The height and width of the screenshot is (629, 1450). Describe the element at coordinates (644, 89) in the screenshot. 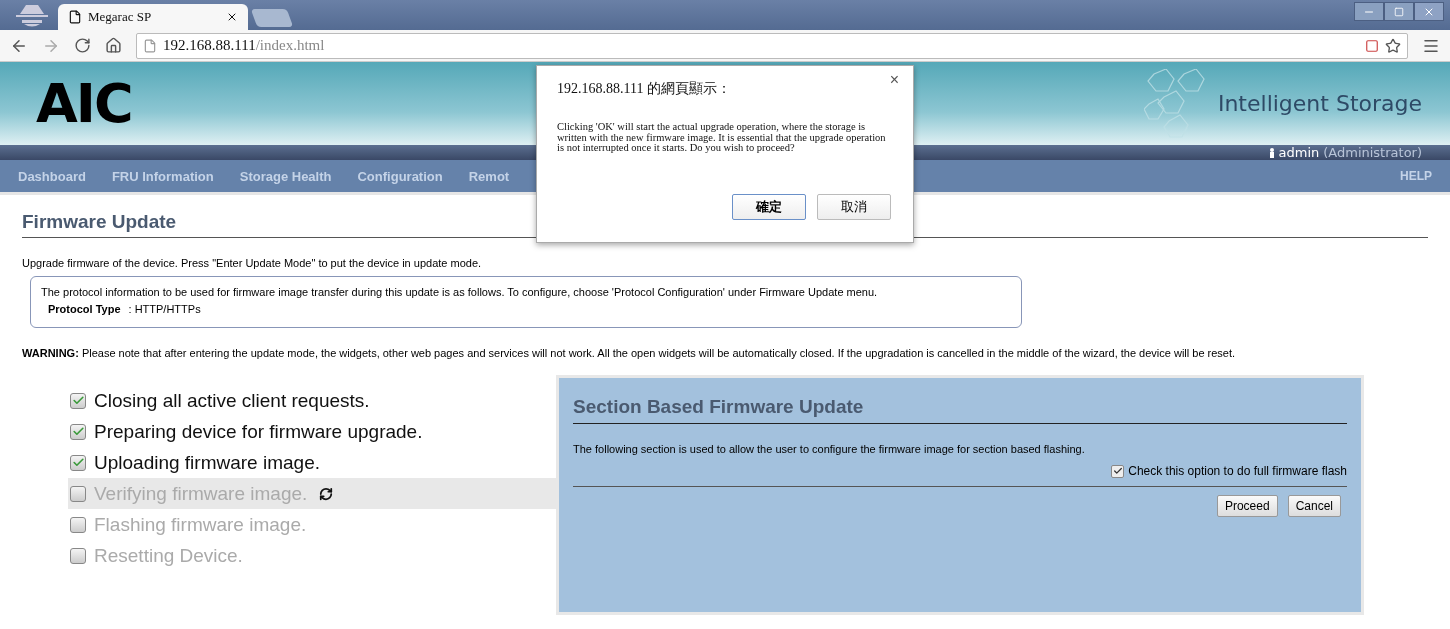

I see `dialog-title: 192.168.88.111 的網頁顯示：` at that location.